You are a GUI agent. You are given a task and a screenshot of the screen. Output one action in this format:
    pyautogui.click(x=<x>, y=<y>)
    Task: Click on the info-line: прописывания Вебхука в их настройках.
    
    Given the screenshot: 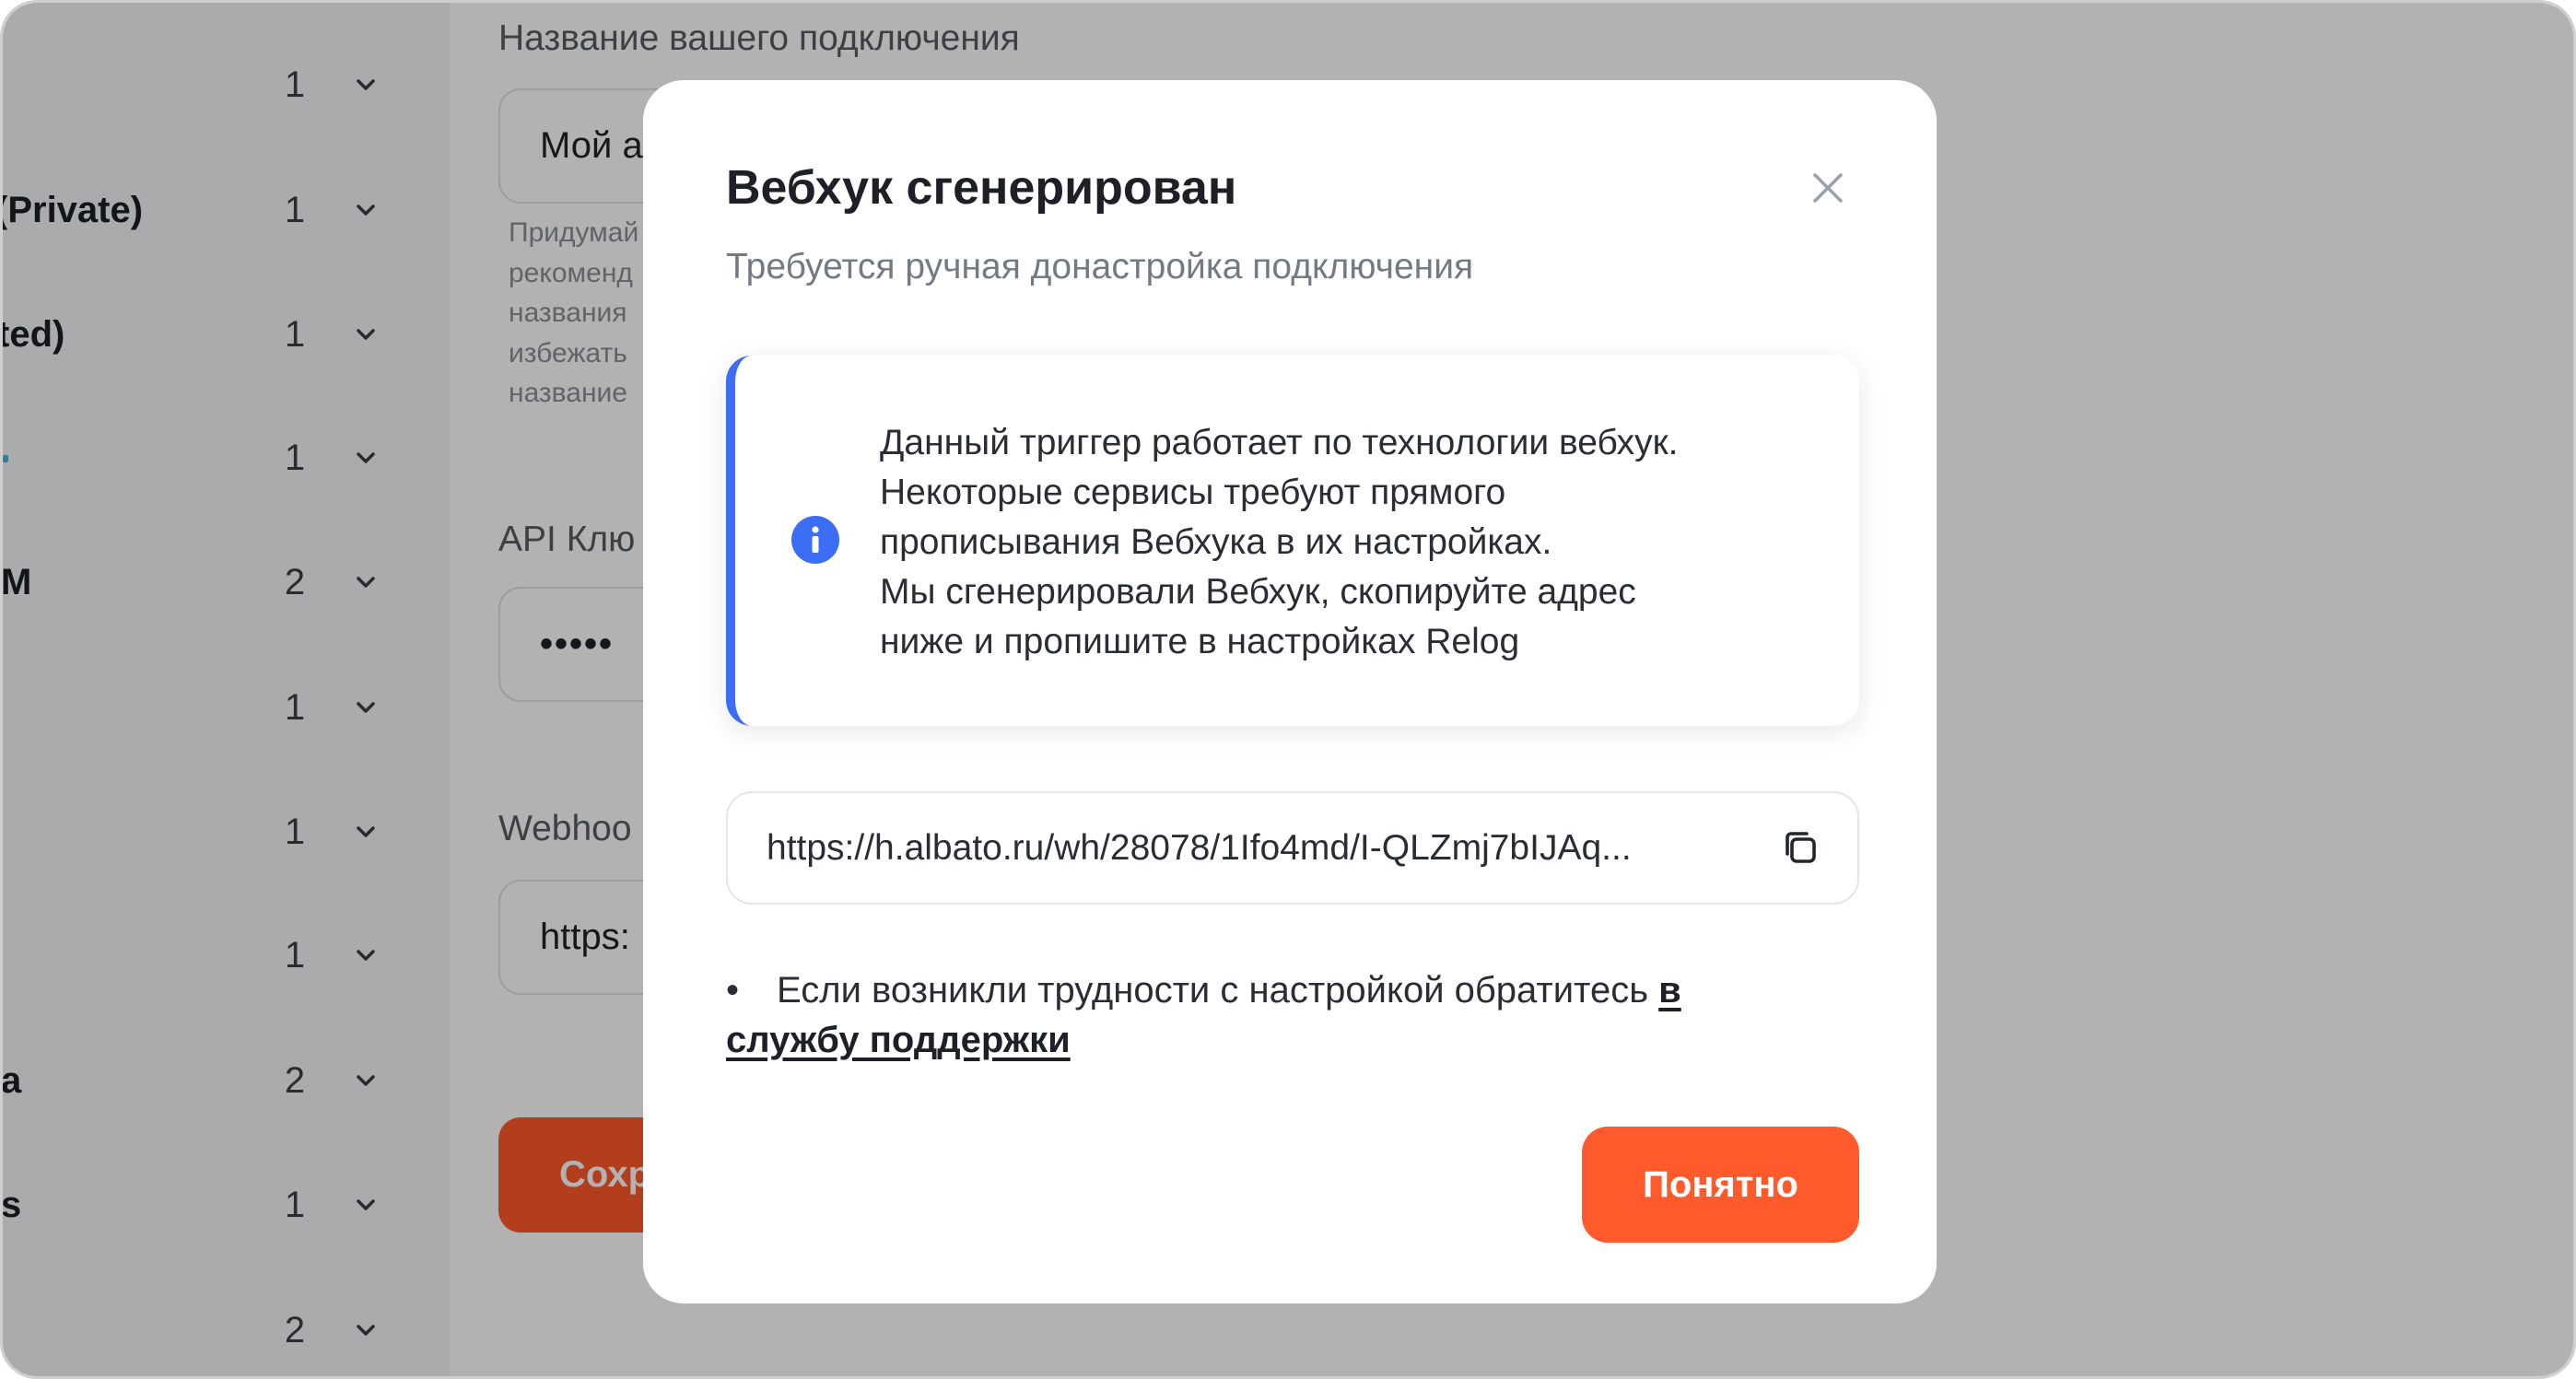 What is the action you would take?
    pyautogui.click(x=1216, y=542)
    